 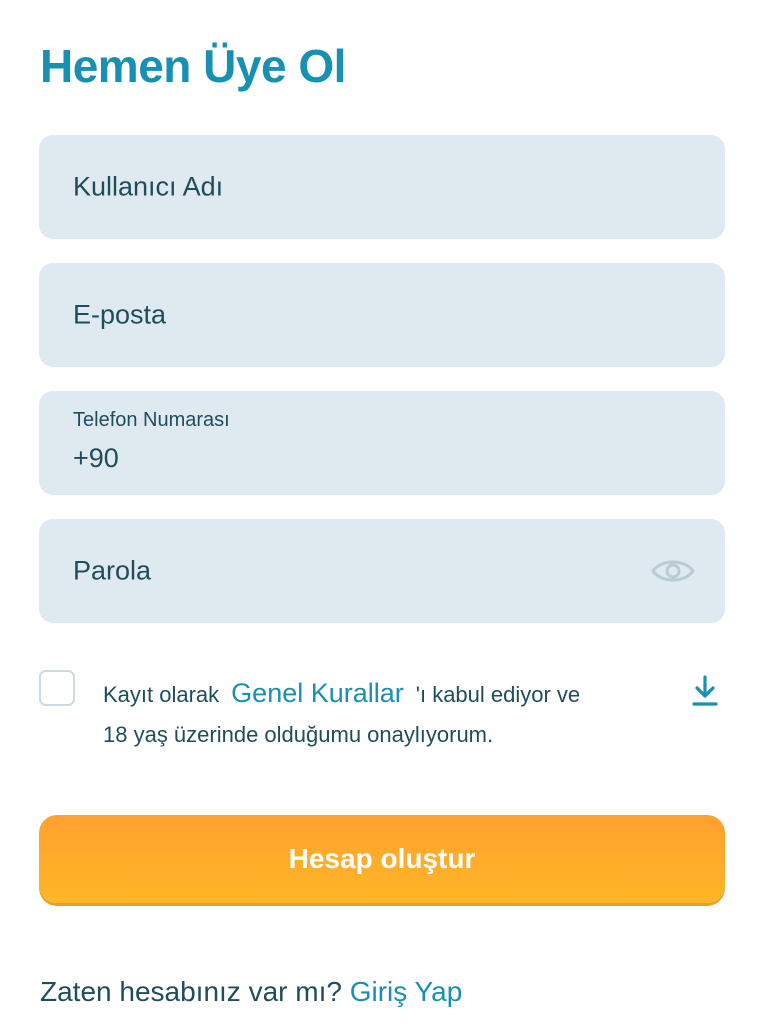 What do you see at coordinates (193, 66) in the screenshot?
I see `page-title: Hemen Üye Ol` at bounding box center [193, 66].